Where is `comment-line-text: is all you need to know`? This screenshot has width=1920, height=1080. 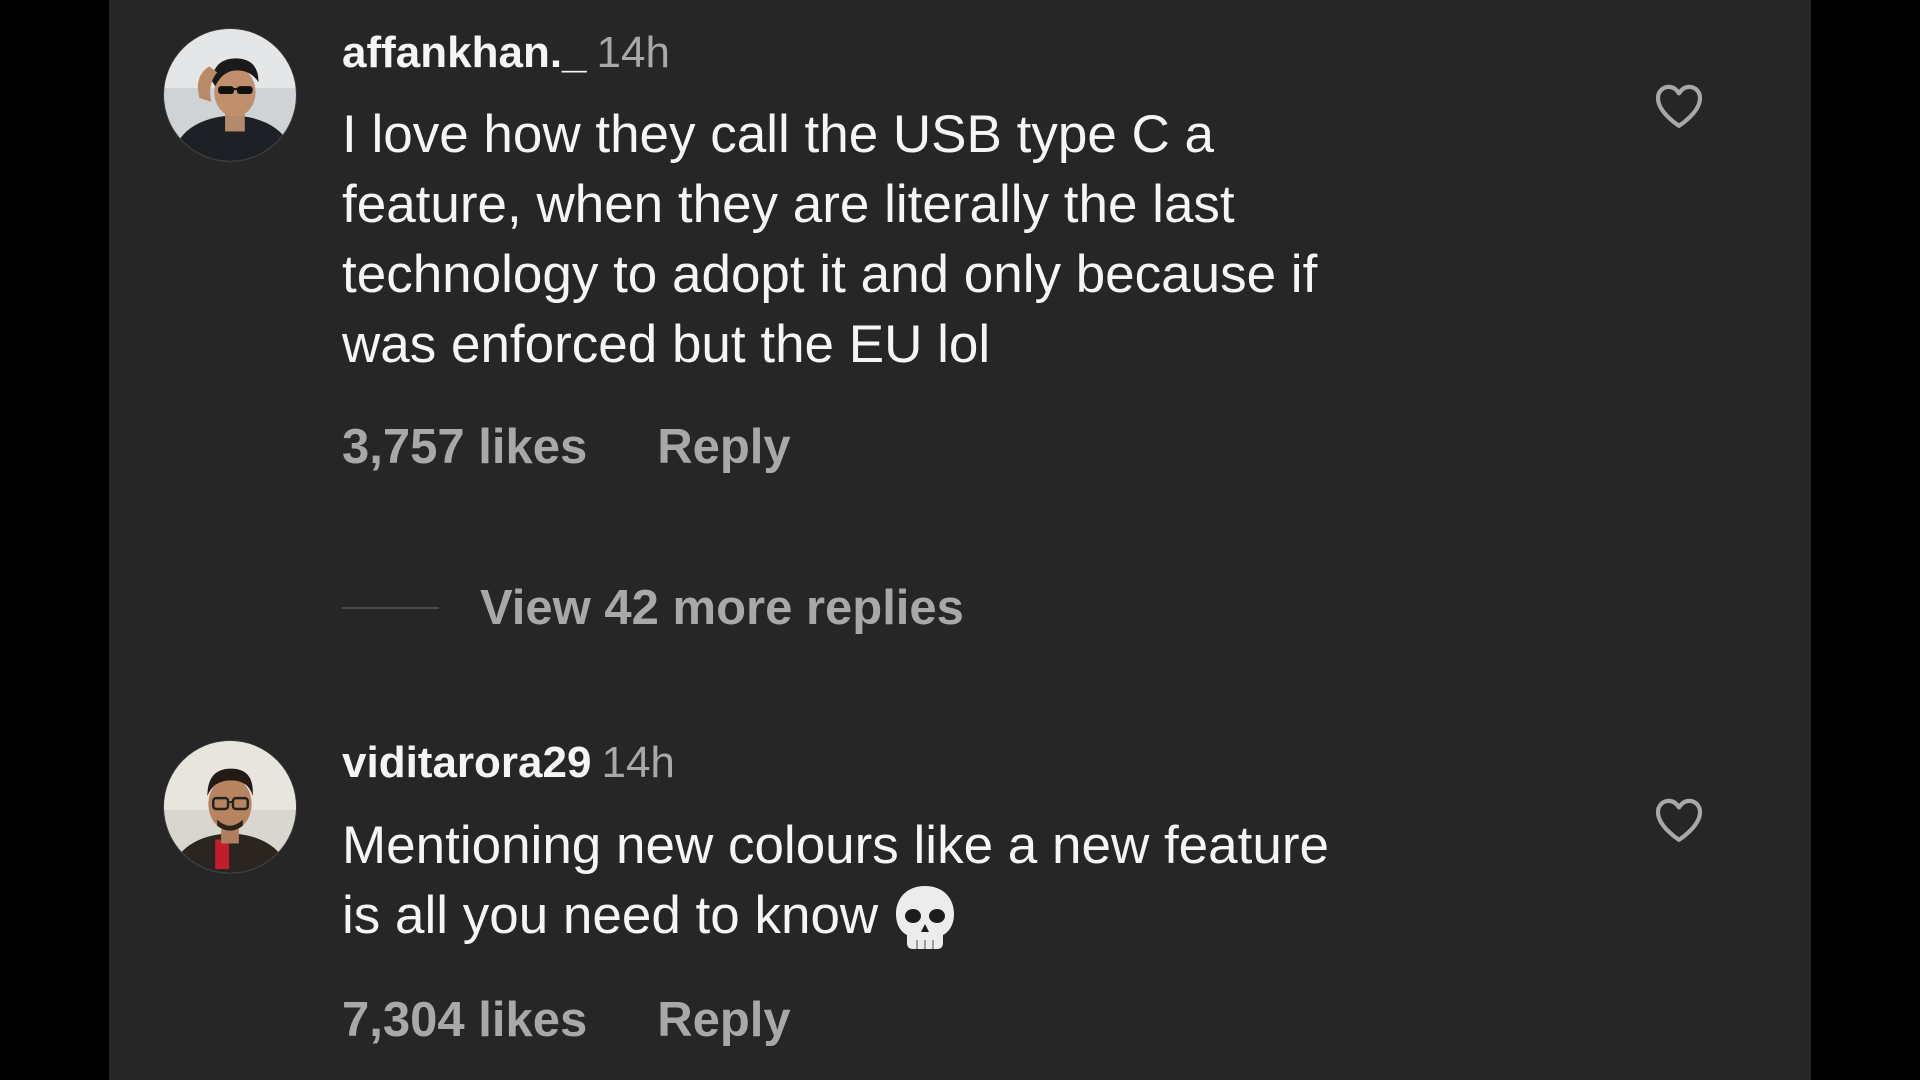
comment-line-text: is all you need to know is located at coordinates (610, 915).